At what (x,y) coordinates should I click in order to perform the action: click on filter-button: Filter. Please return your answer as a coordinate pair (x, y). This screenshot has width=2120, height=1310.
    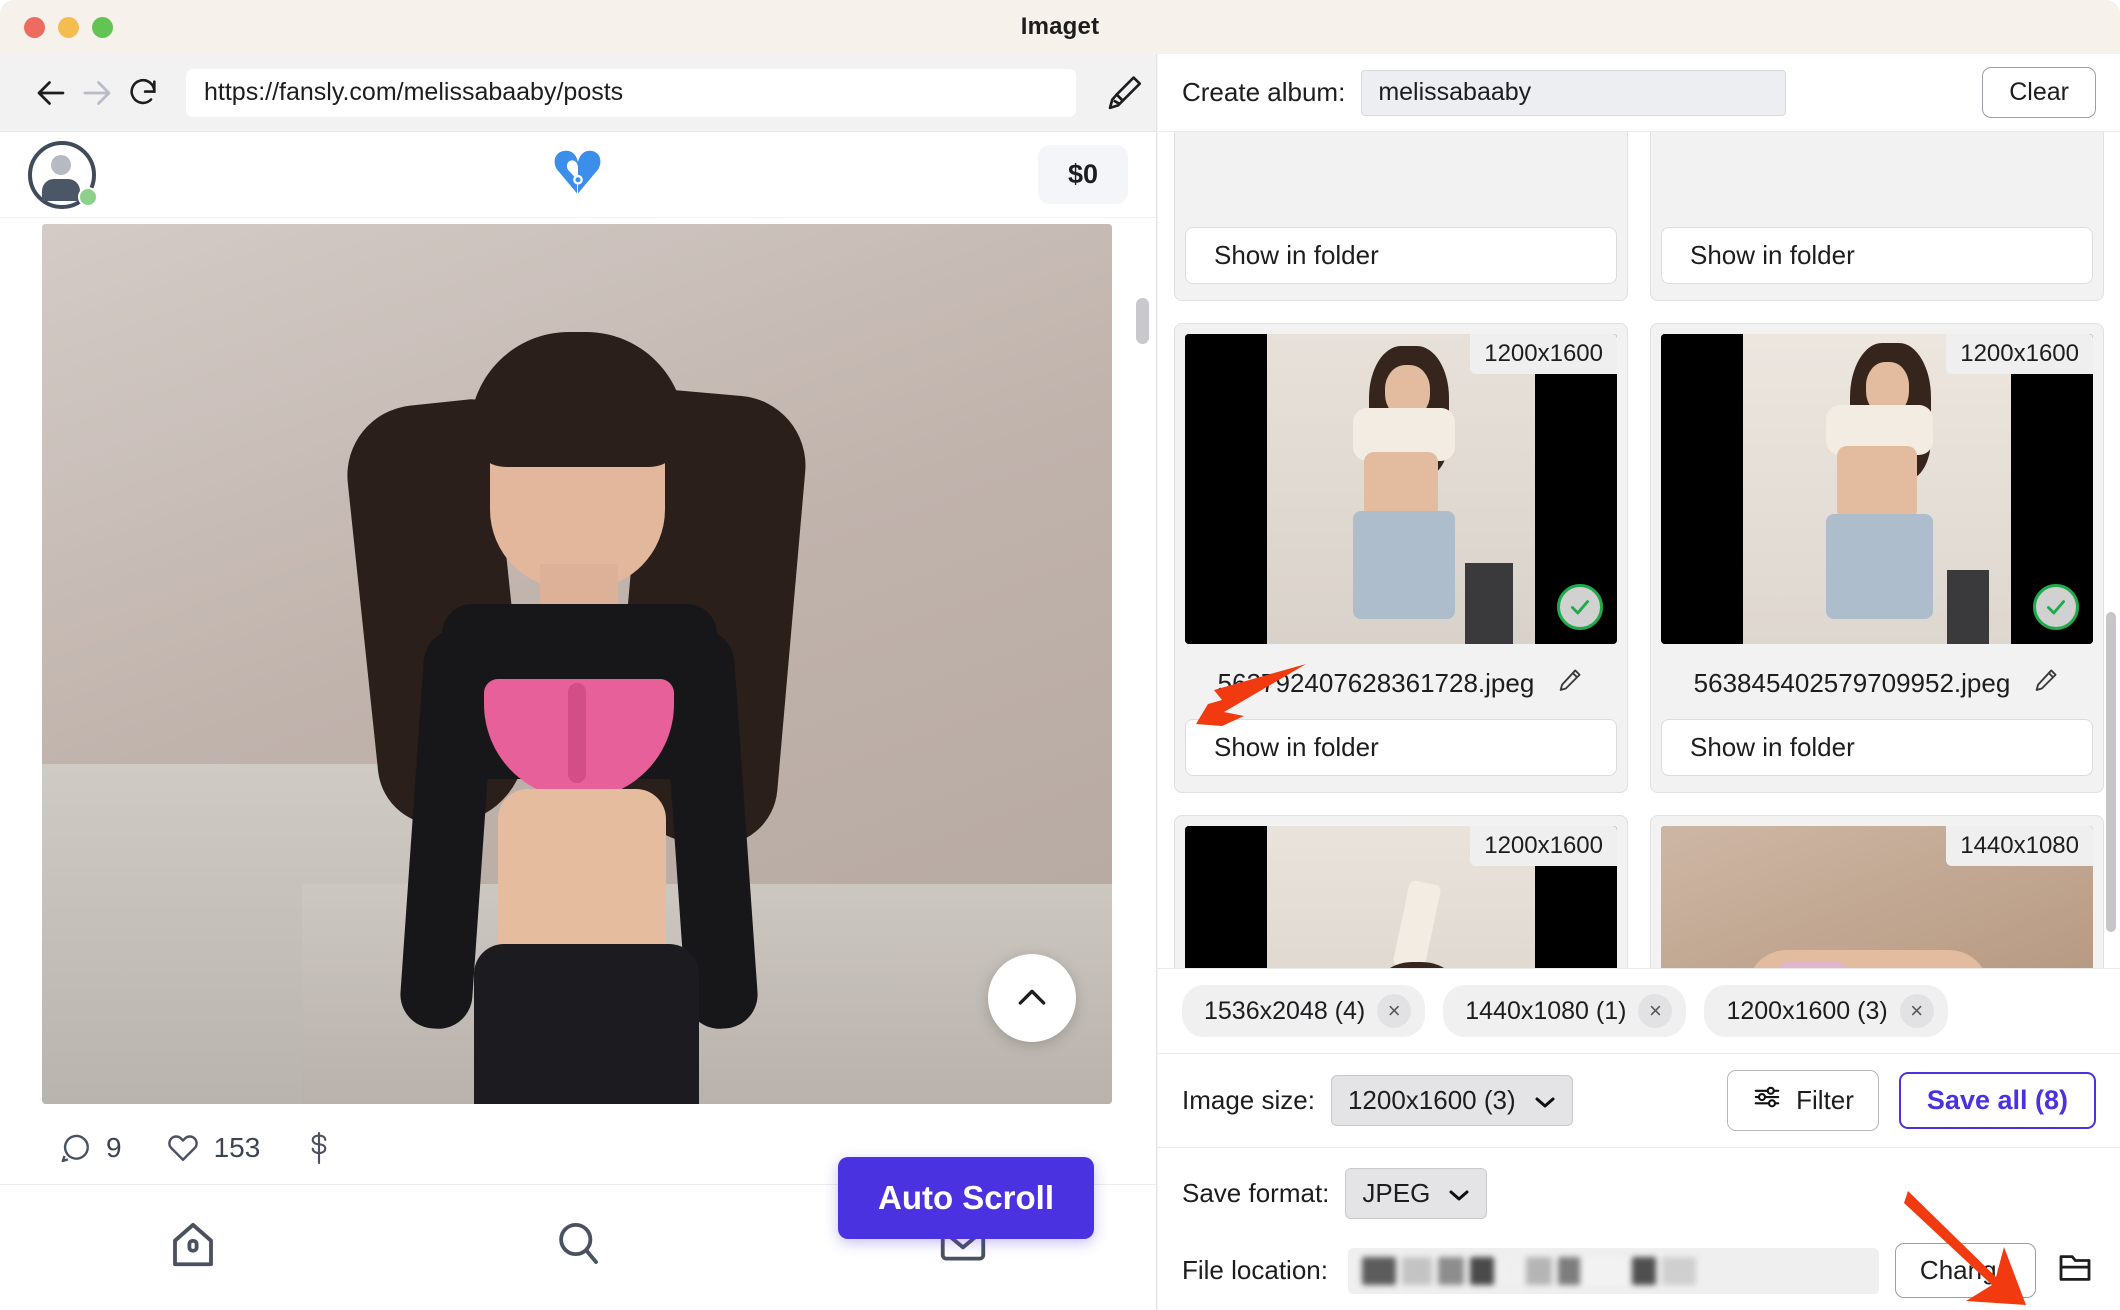
    Looking at the image, I should click on (1803, 1100).